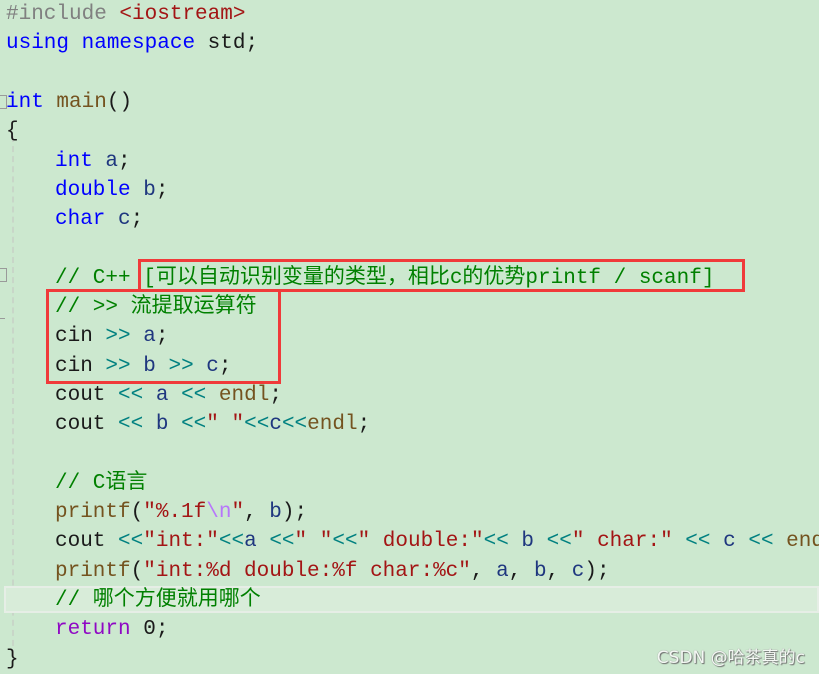 This screenshot has height=674, width=819. Describe the element at coordinates (119, 102) in the screenshot. I see `code-token: ()` at that location.